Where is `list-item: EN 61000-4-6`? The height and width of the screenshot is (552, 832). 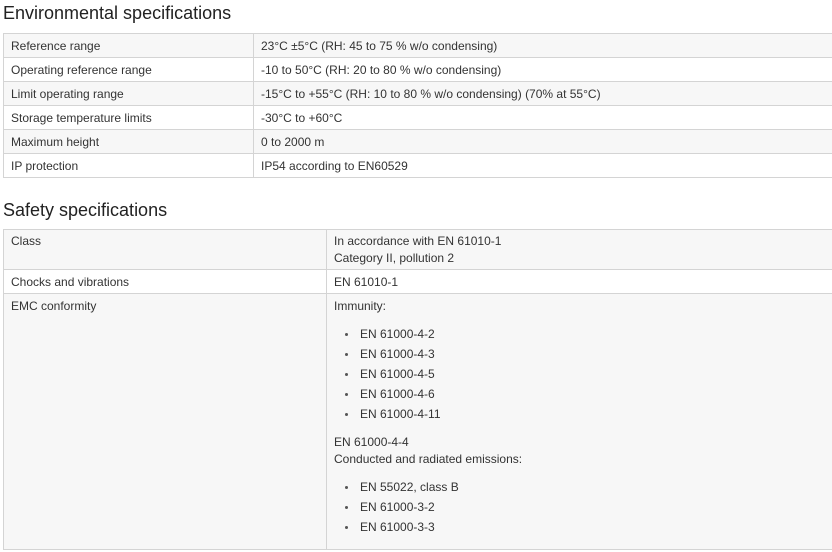
list-item: EN 61000-4-6 is located at coordinates (588, 394).